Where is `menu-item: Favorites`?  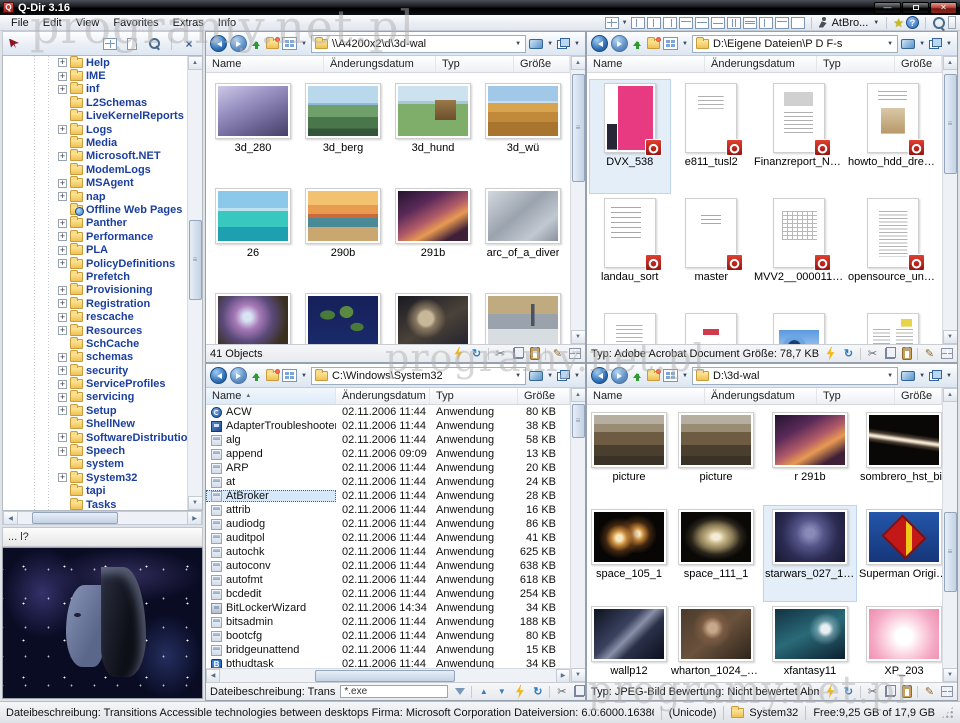 menu-item: Favorites is located at coordinates (135, 23).